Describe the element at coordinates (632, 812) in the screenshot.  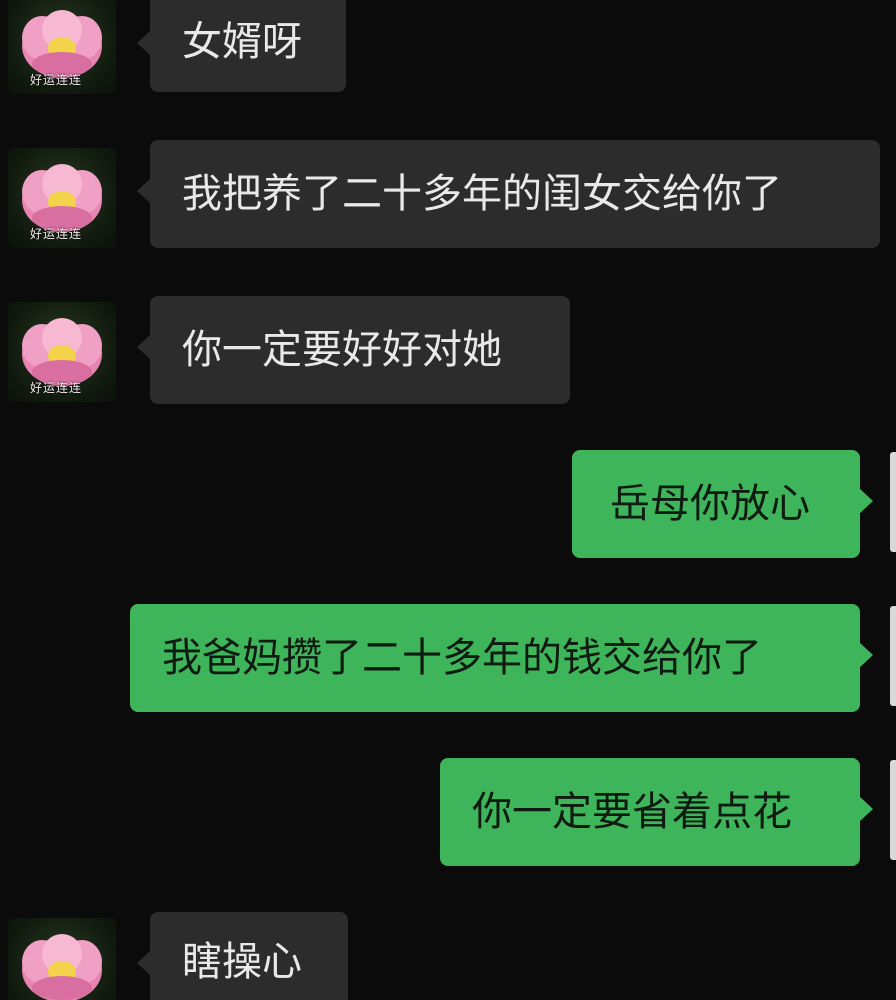
I see `message-text: 你一定要省着点花` at that location.